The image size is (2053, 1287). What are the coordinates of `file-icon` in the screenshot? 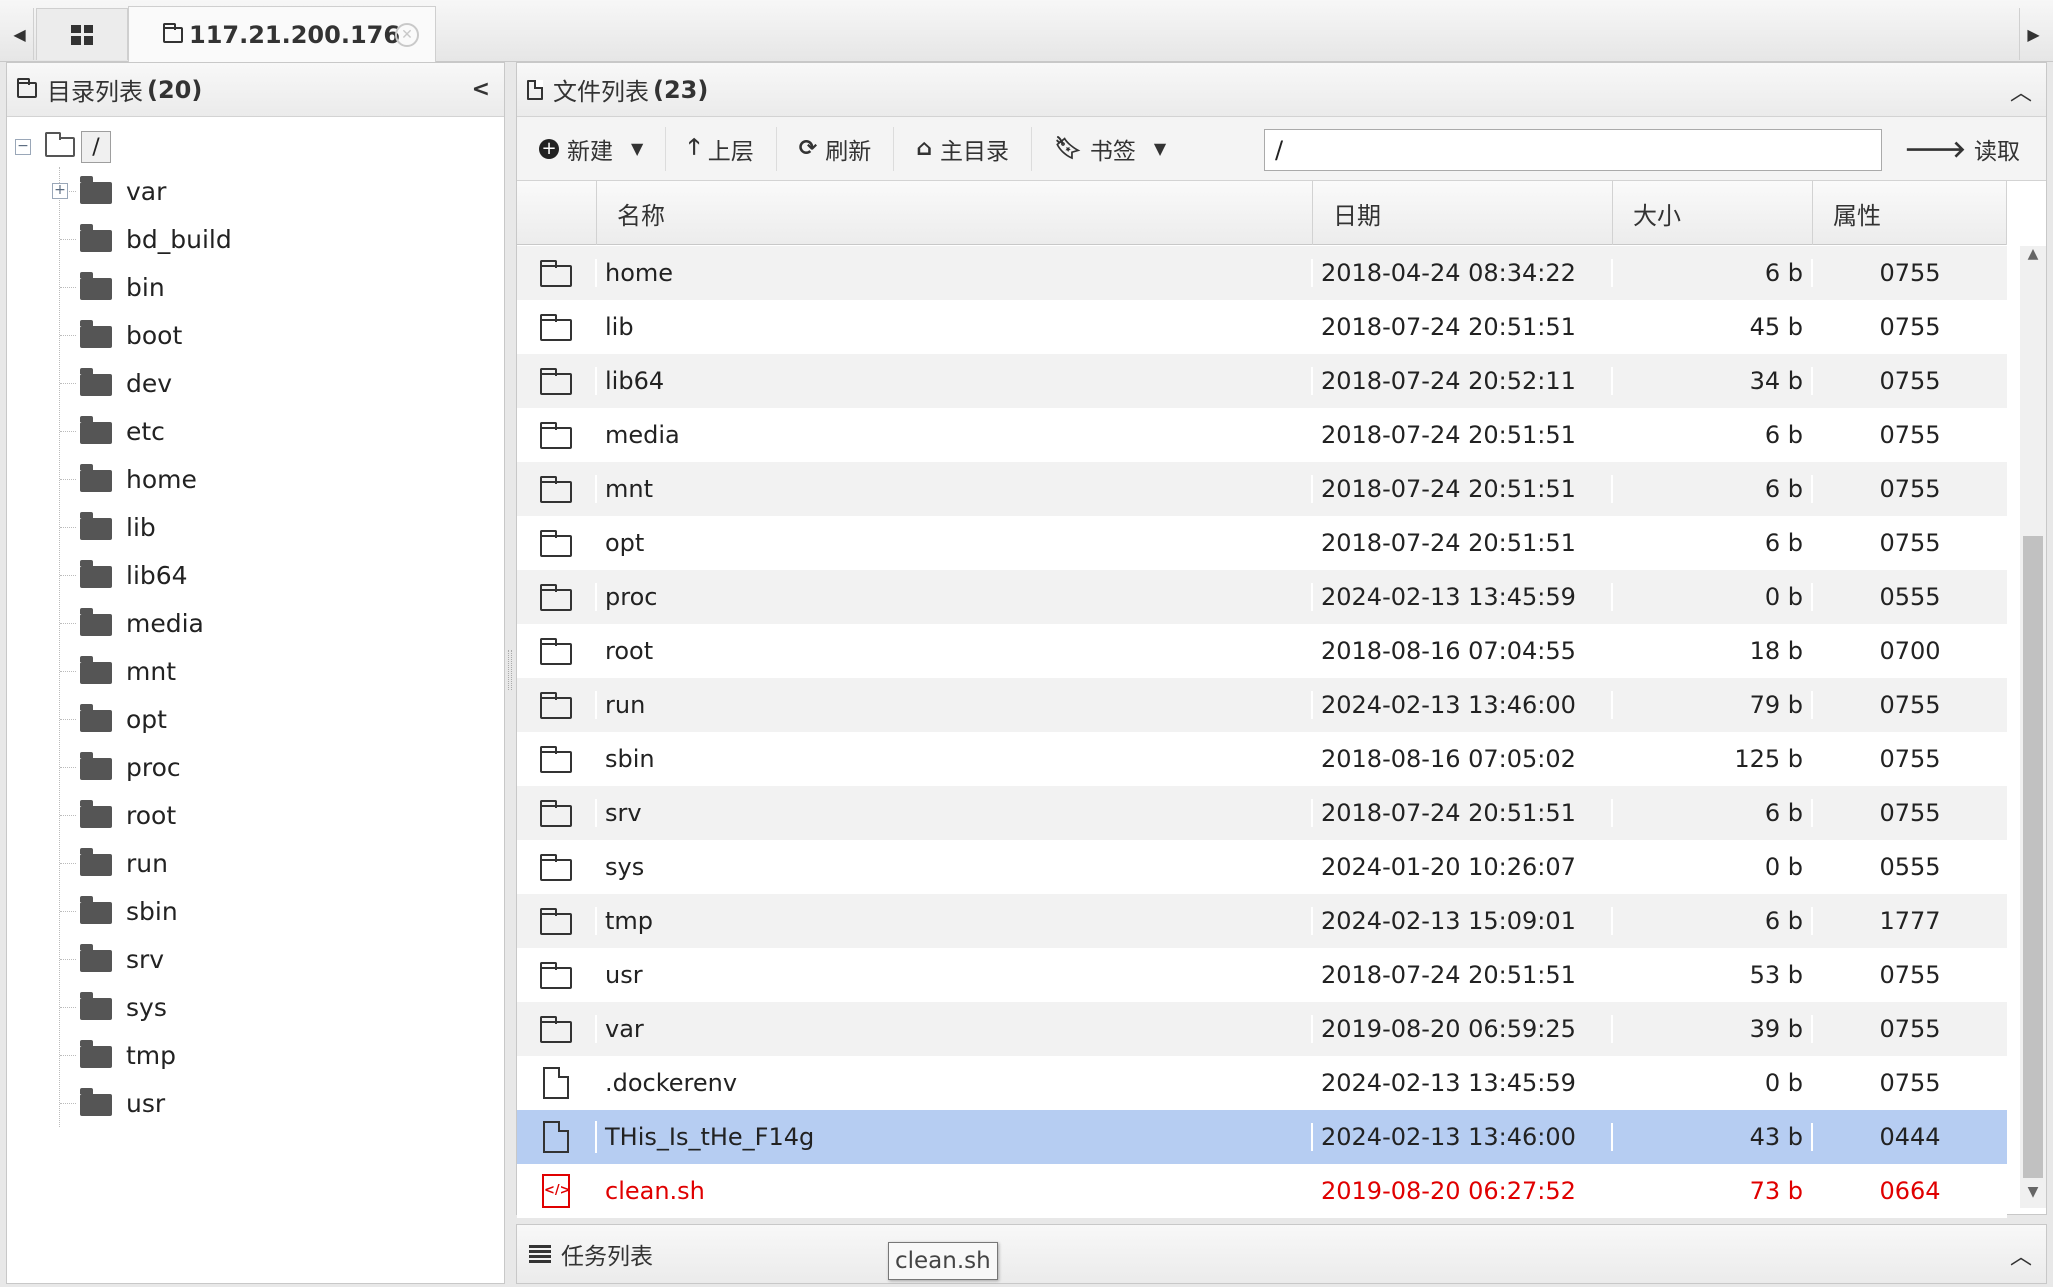 It's located at (535, 89).